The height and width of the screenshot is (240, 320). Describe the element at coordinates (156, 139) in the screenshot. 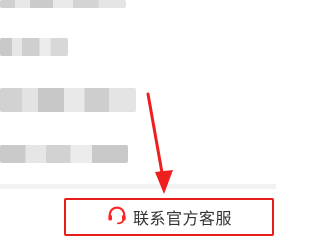

I see `arrow-shaft` at that location.